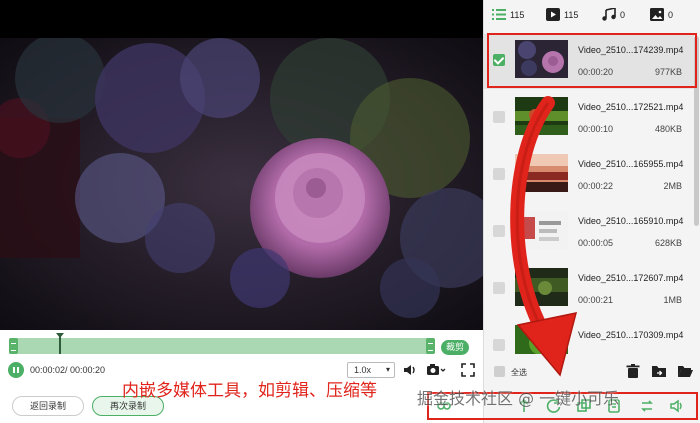  I want to click on selection-highlight, so click(592, 60).